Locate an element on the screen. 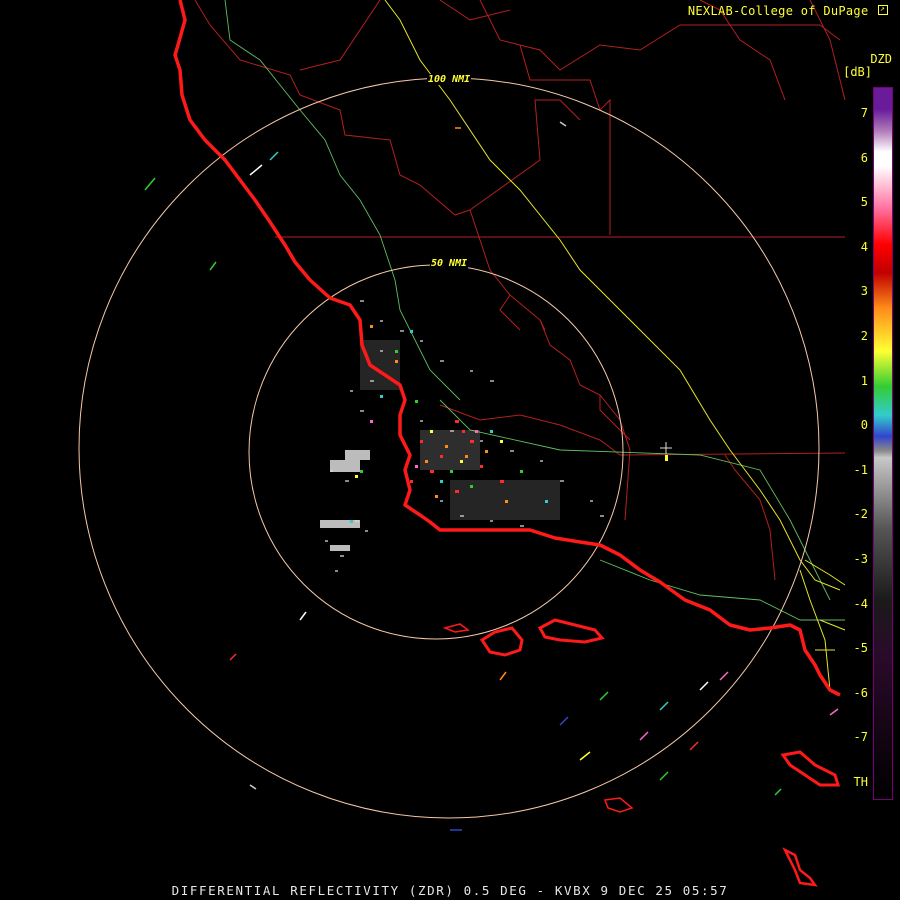  scale-tick-label: 7 is located at coordinates (864, 113).